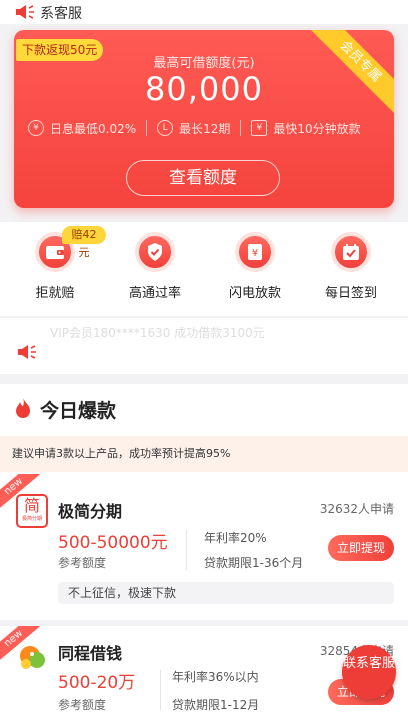  Describe the element at coordinates (204, 89) in the screenshot. I see `limit-amount: 80,000` at that location.